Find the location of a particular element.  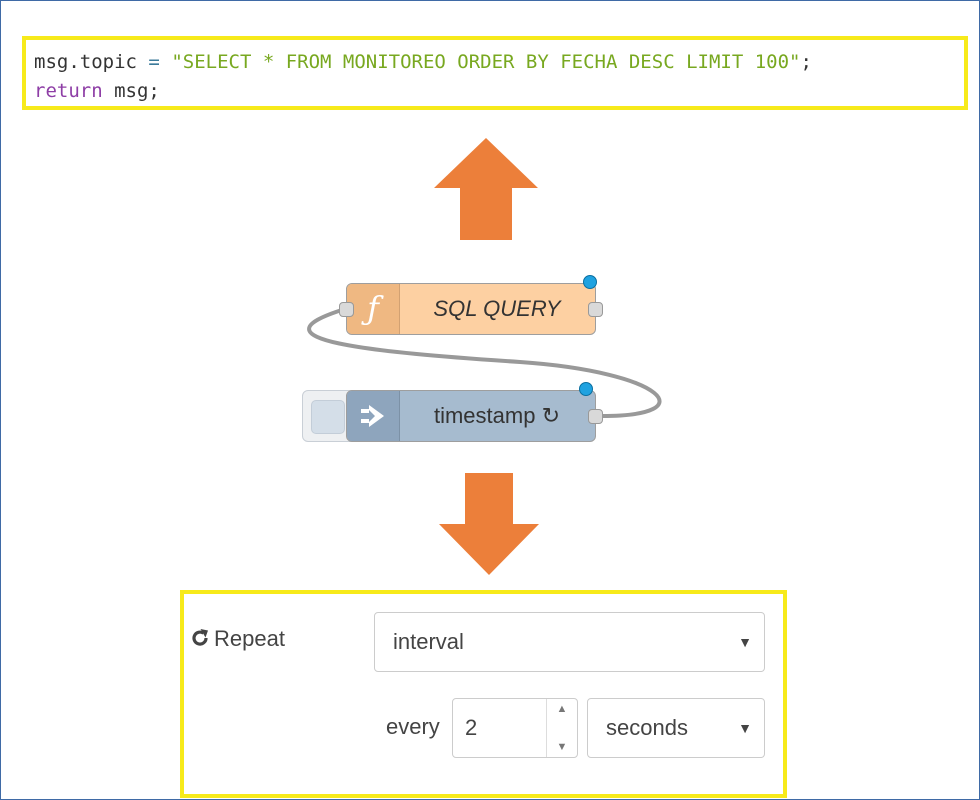

inject-trigger-inner is located at coordinates (328, 417).